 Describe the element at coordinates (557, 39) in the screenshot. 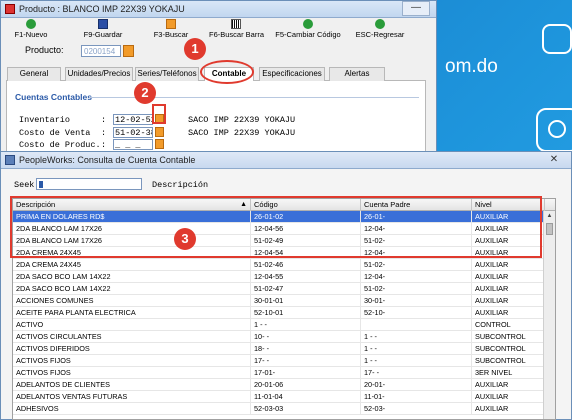

I see `desktop-app-icon` at that location.